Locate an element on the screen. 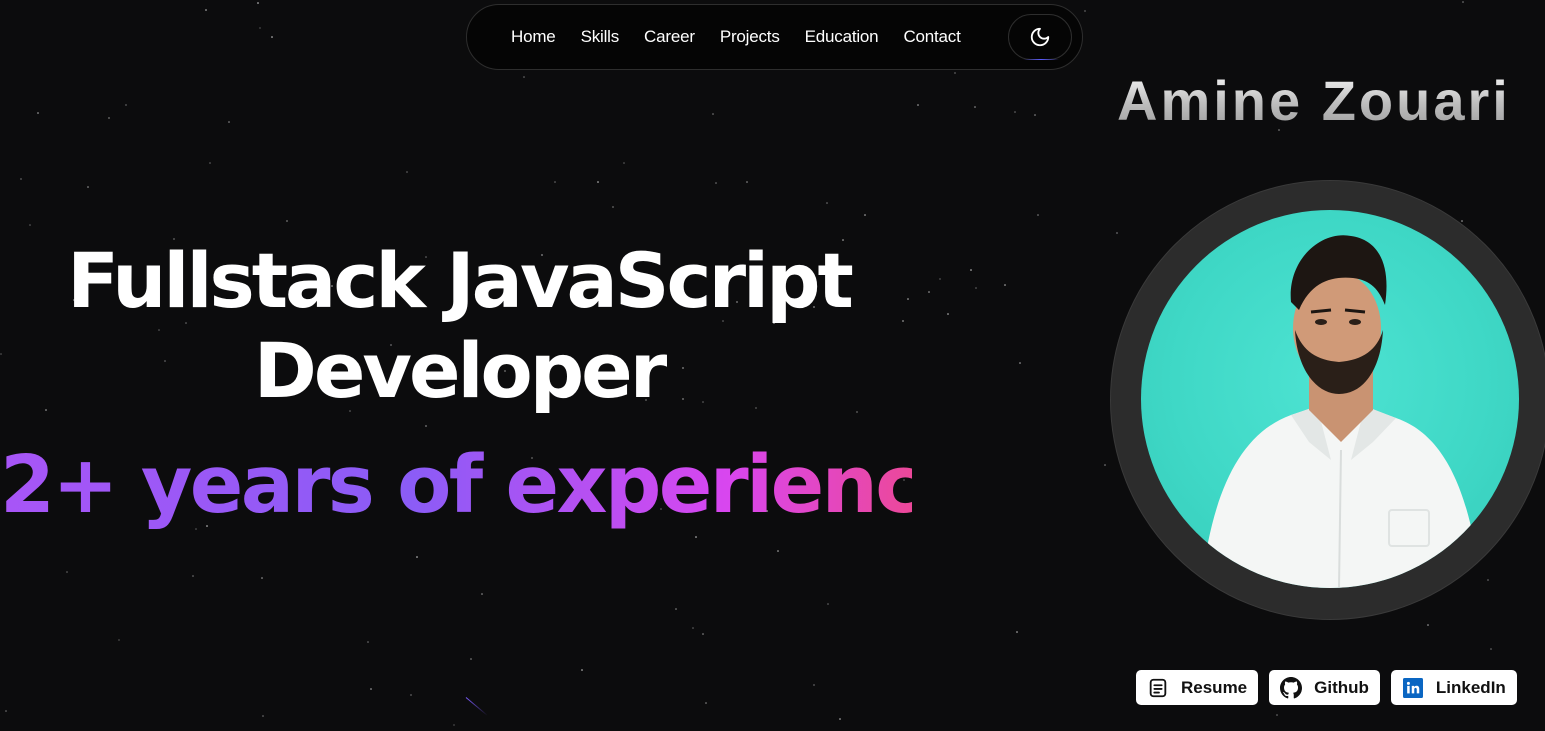  nav-item-projects: Projects is located at coordinates (750, 37).